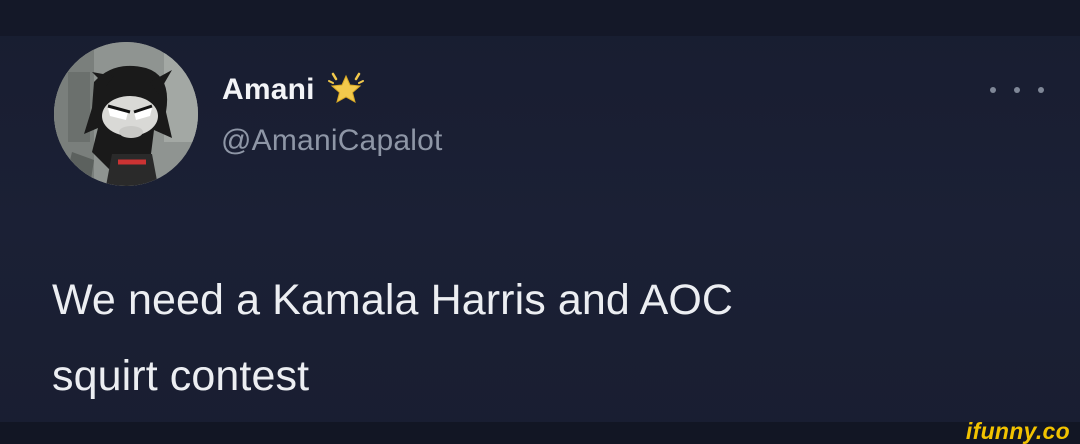 The width and height of the screenshot is (1080, 444). I want to click on more-options-button, so click(1017, 90).